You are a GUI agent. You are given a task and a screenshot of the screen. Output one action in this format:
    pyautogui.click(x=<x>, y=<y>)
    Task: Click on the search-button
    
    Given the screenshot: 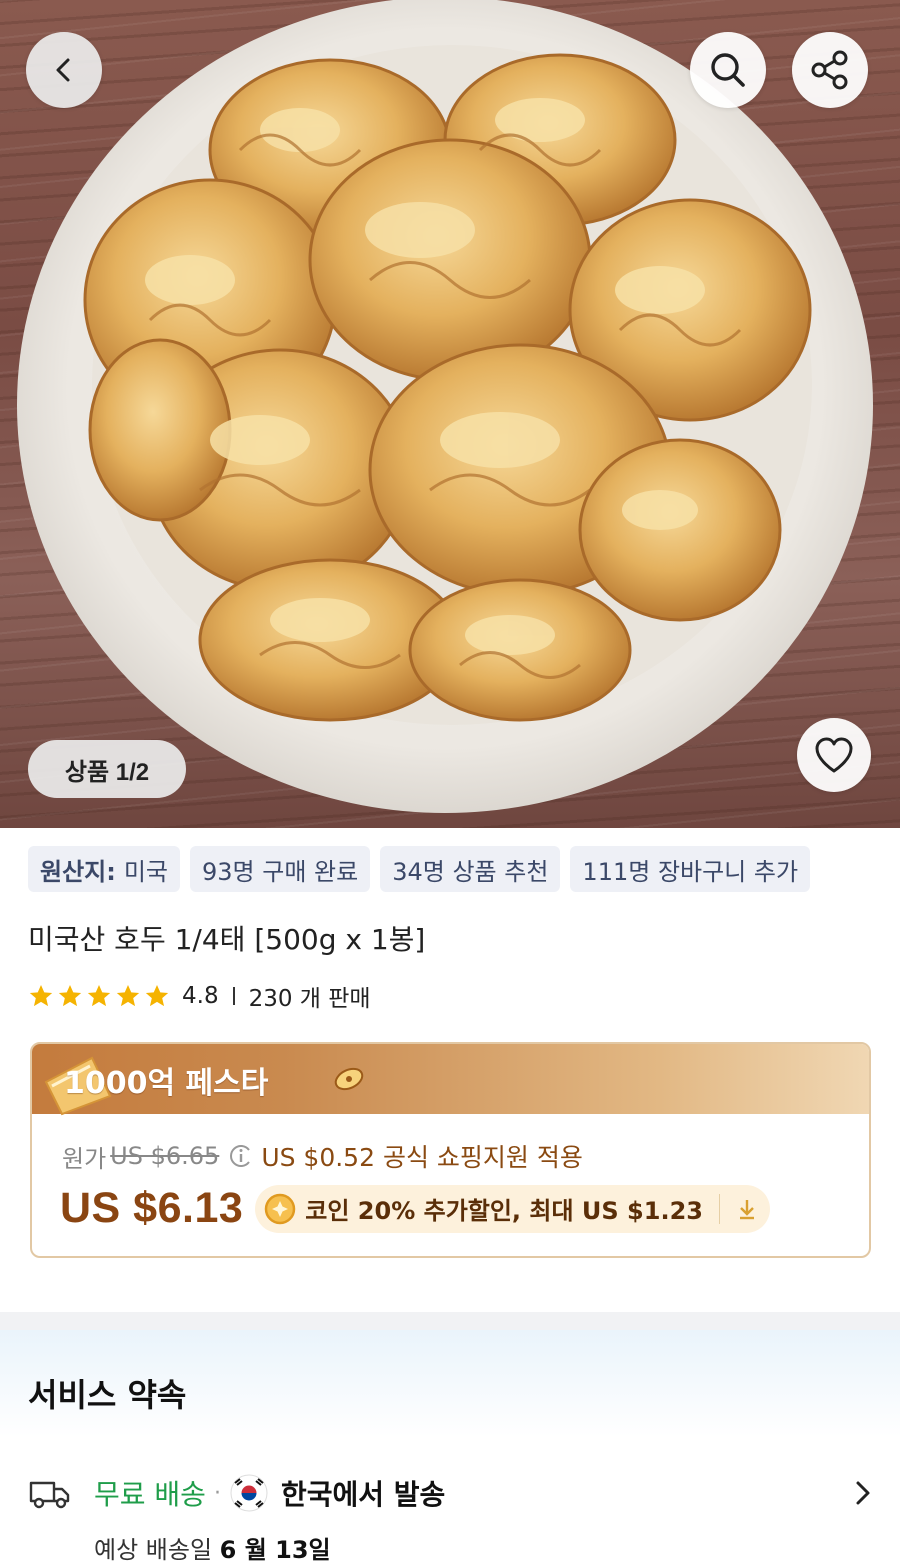 What is the action you would take?
    pyautogui.click(x=728, y=70)
    